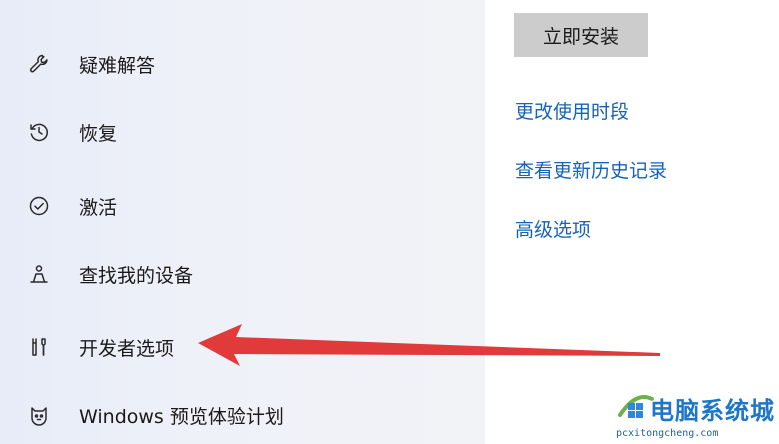 The height and width of the screenshot is (444, 779). Describe the element at coordinates (39, 206) in the screenshot. I see `check-circle-icon` at that location.